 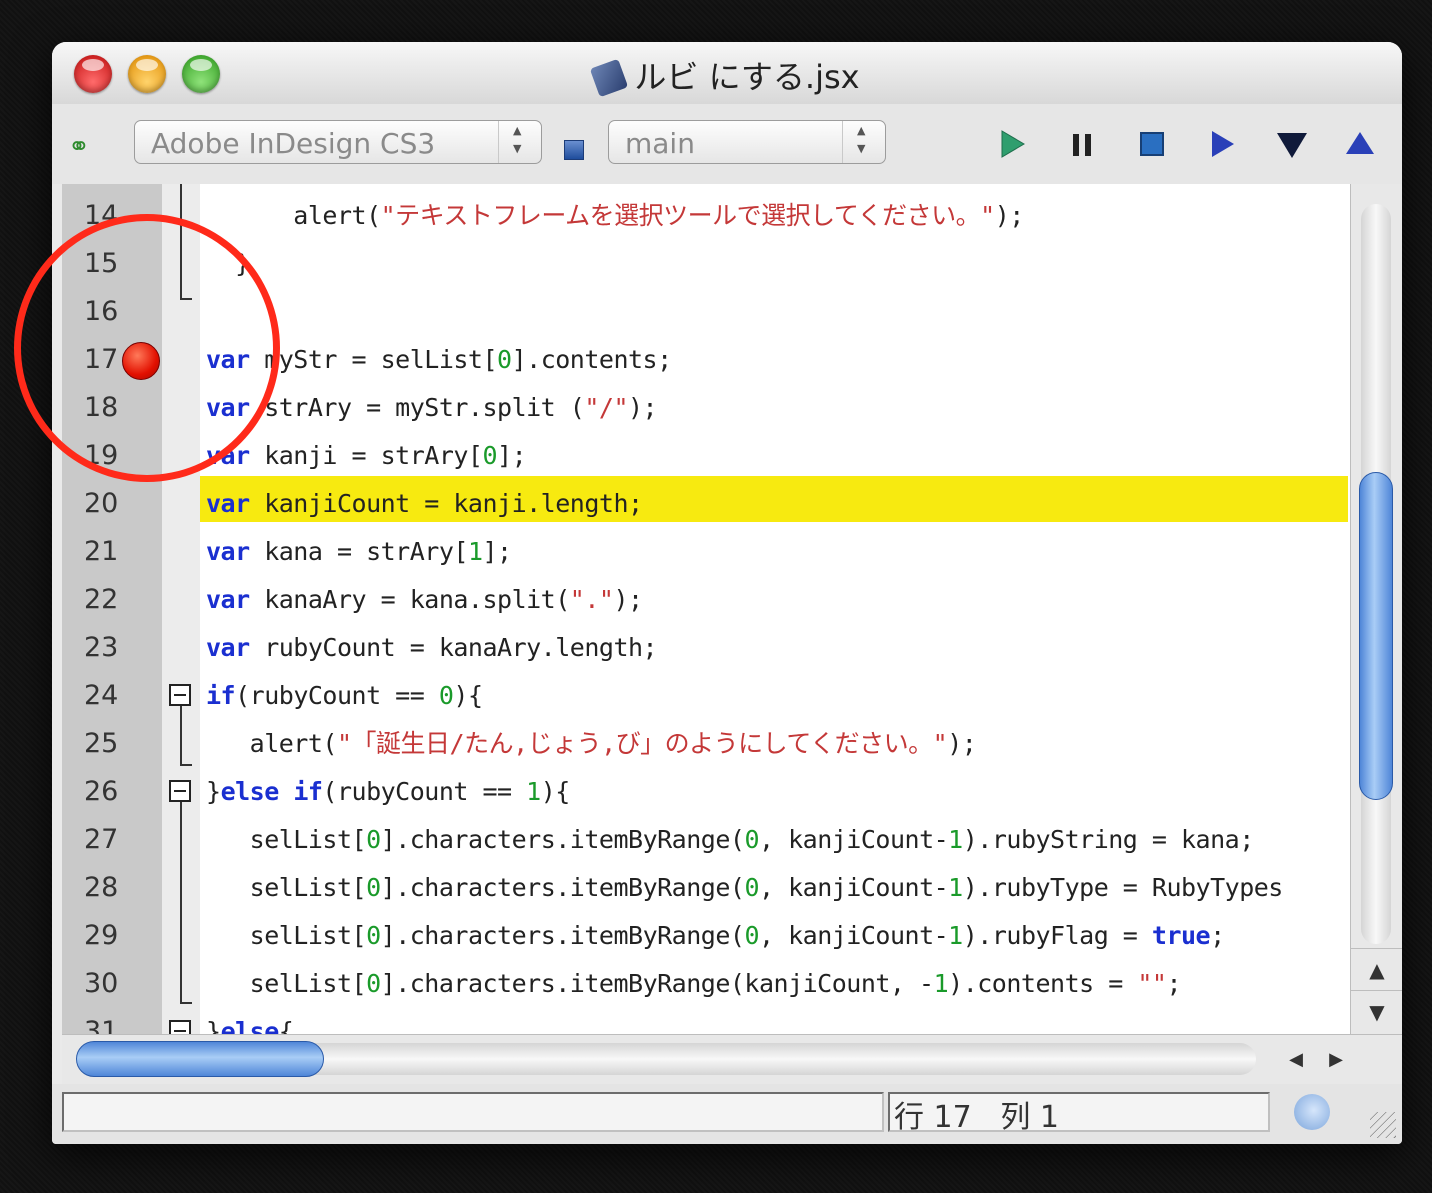 What do you see at coordinates (642, 743) in the screenshot?
I see `string-token: "「誕生日/たん,じょう,び」のようにしてください。"` at bounding box center [642, 743].